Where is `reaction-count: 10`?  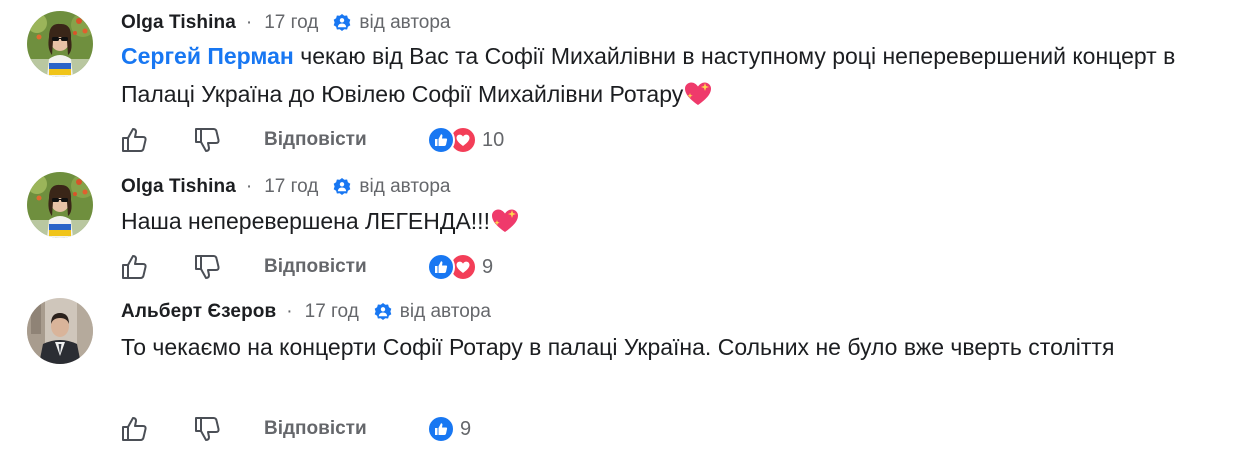 reaction-count: 10 is located at coordinates (493, 139).